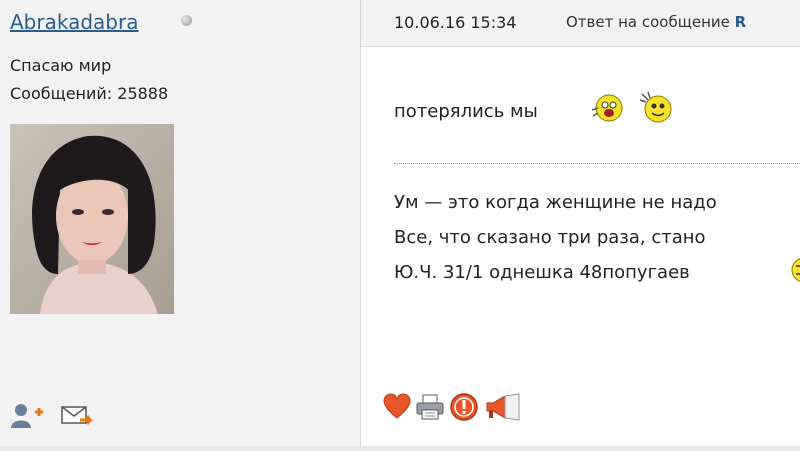  What do you see at coordinates (505, 407) in the screenshot?
I see `megaphone-icon` at bounding box center [505, 407].